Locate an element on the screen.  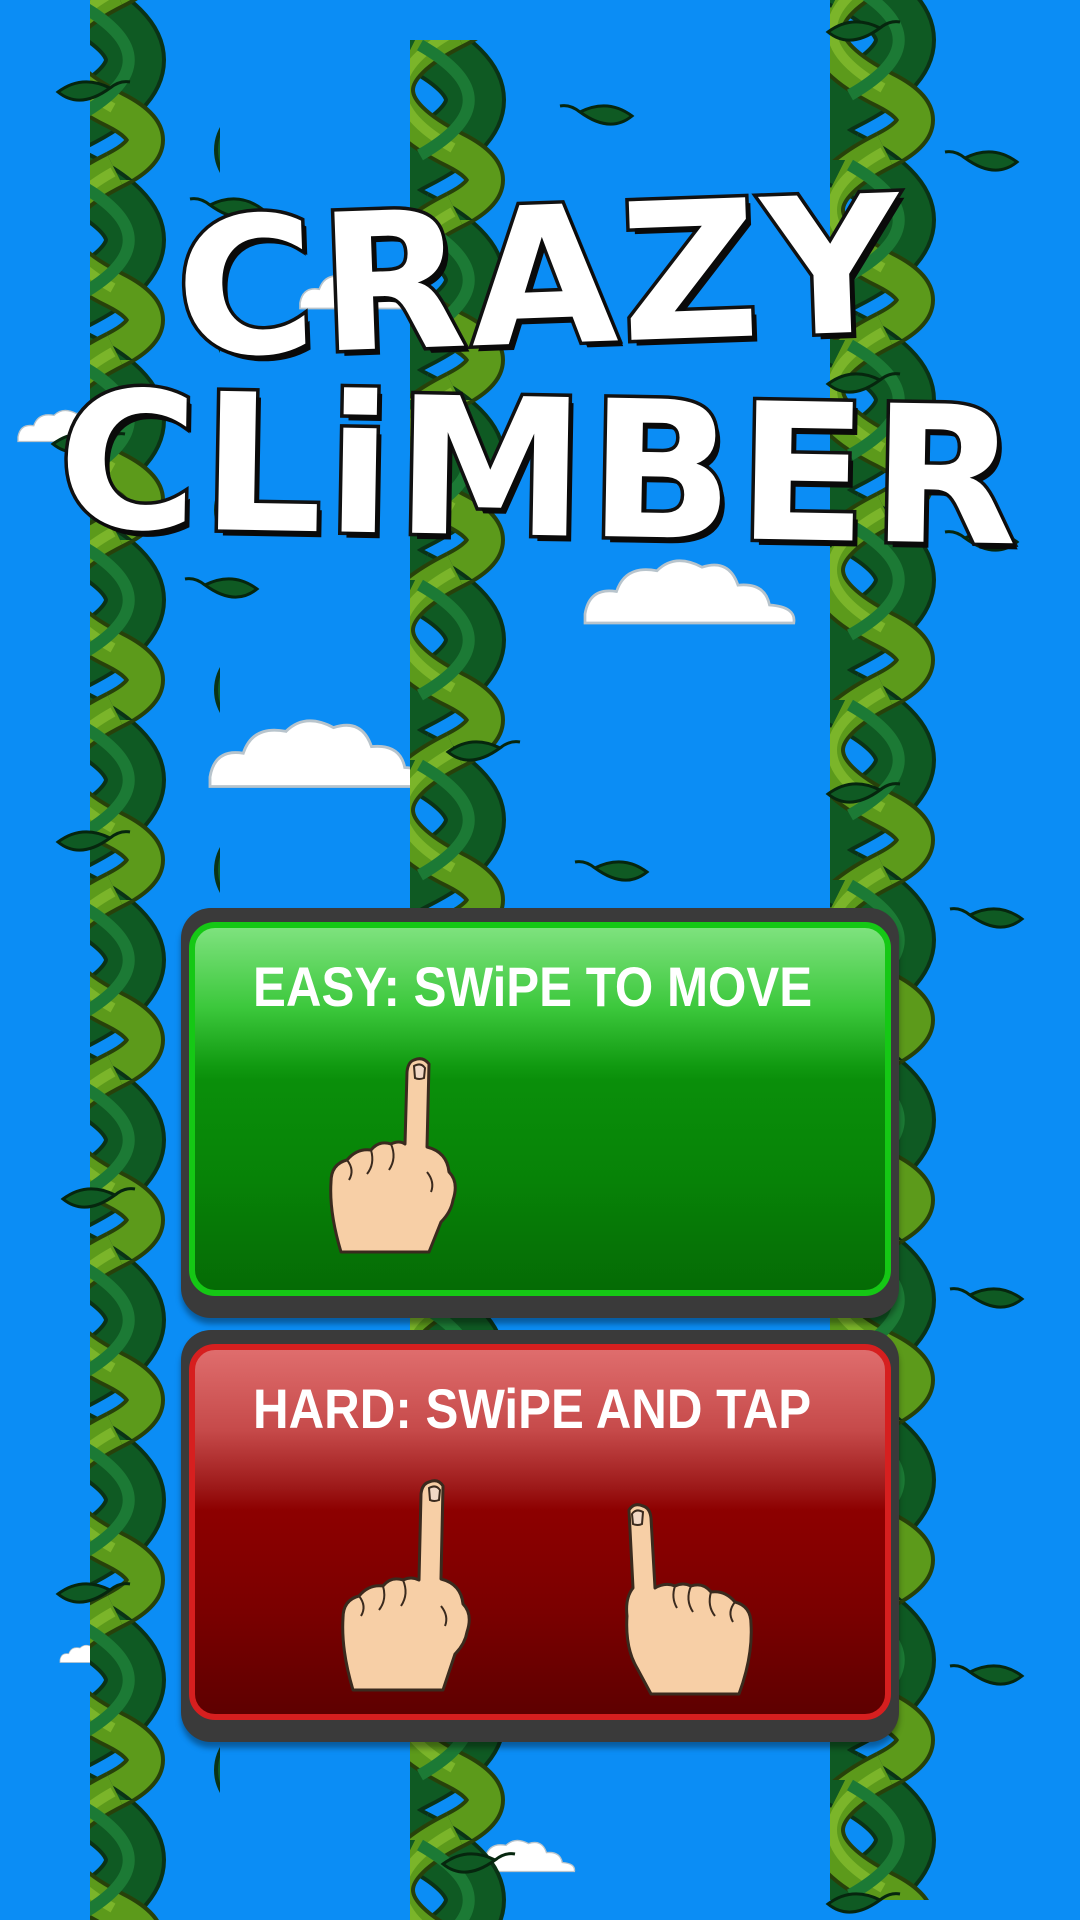
easy-mode-label: EASY: SWiPE TO MOVE is located at coordinates (533, 986).